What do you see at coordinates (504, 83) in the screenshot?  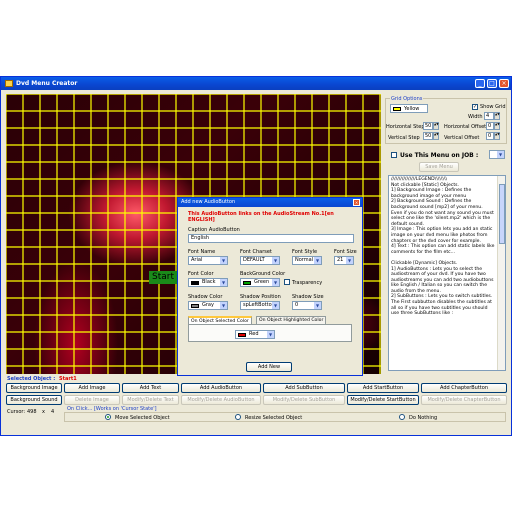 I see `close-button: ×` at bounding box center [504, 83].